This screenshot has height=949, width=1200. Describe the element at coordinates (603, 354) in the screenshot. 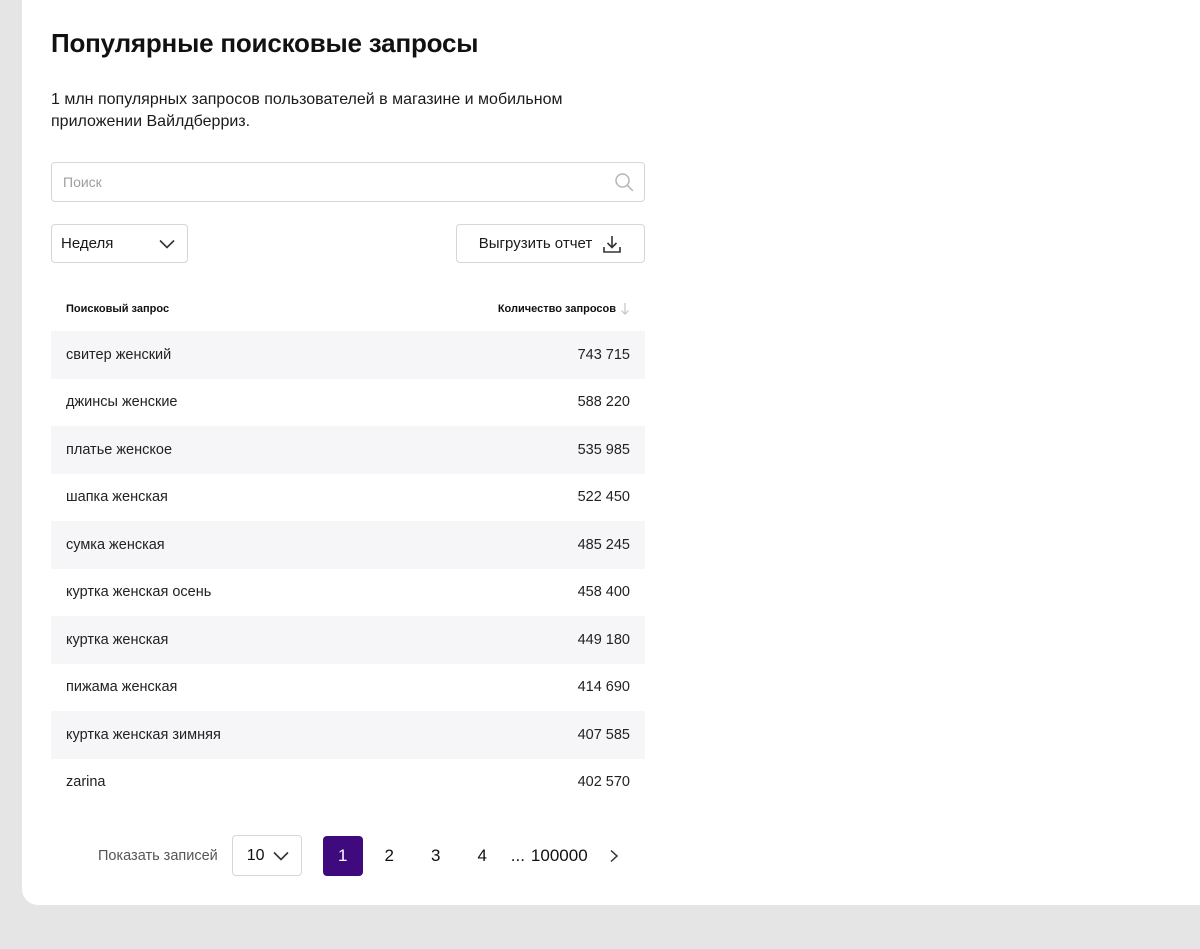

I see `row-count: 743 715` at that location.